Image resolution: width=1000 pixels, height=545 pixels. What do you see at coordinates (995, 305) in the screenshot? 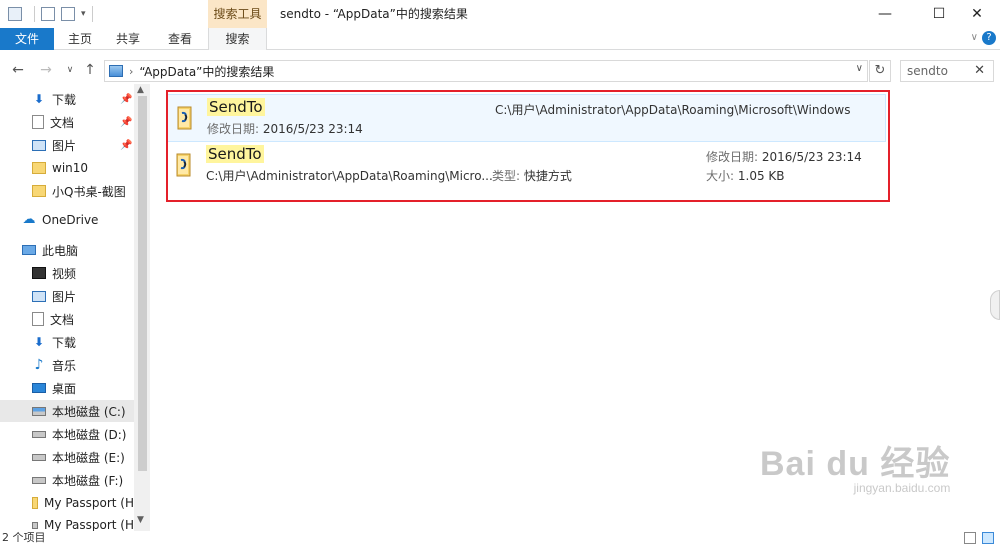
I see `pane-expand-handle` at bounding box center [995, 305].